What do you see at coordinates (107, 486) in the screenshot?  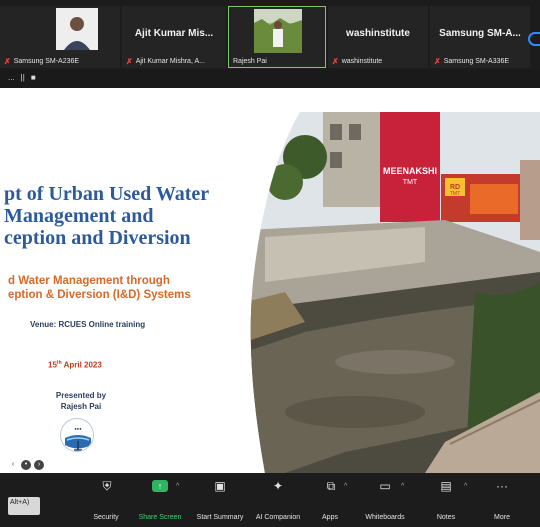 I see `shield-icon: ⛨` at bounding box center [107, 486].